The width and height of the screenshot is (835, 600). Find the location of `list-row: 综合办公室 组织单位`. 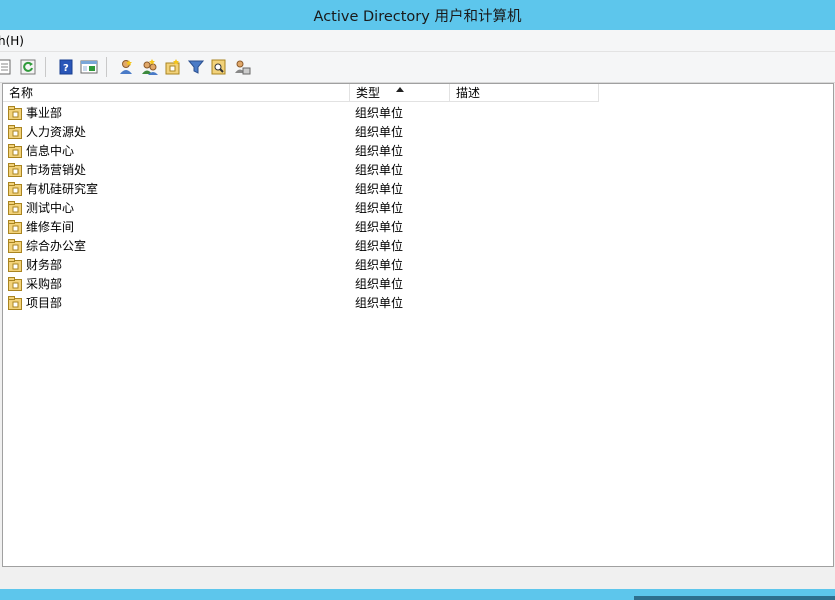

list-row: 综合办公室 组织单位 is located at coordinates (418, 245).